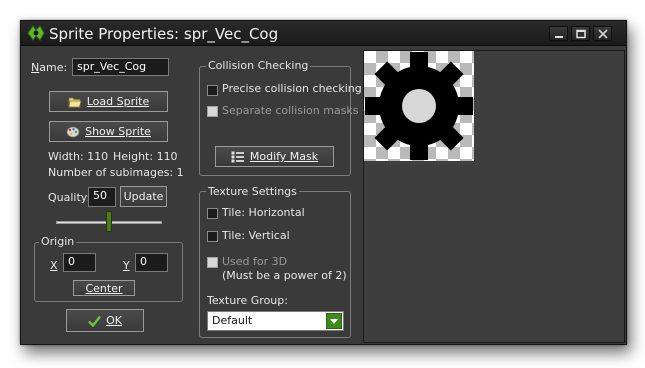 The image size is (645, 368). What do you see at coordinates (54, 265) in the screenshot?
I see `origin-x-label: X` at bounding box center [54, 265].